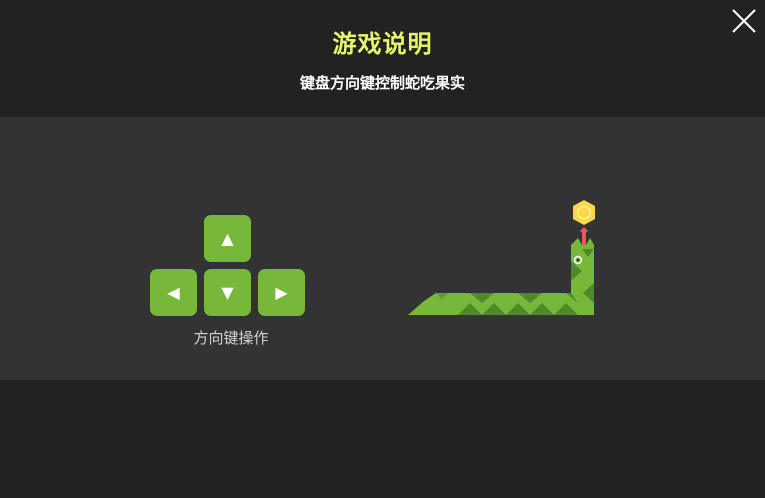 The height and width of the screenshot is (498, 765). What do you see at coordinates (501, 276) in the screenshot?
I see `snake-icon` at bounding box center [501, 276].